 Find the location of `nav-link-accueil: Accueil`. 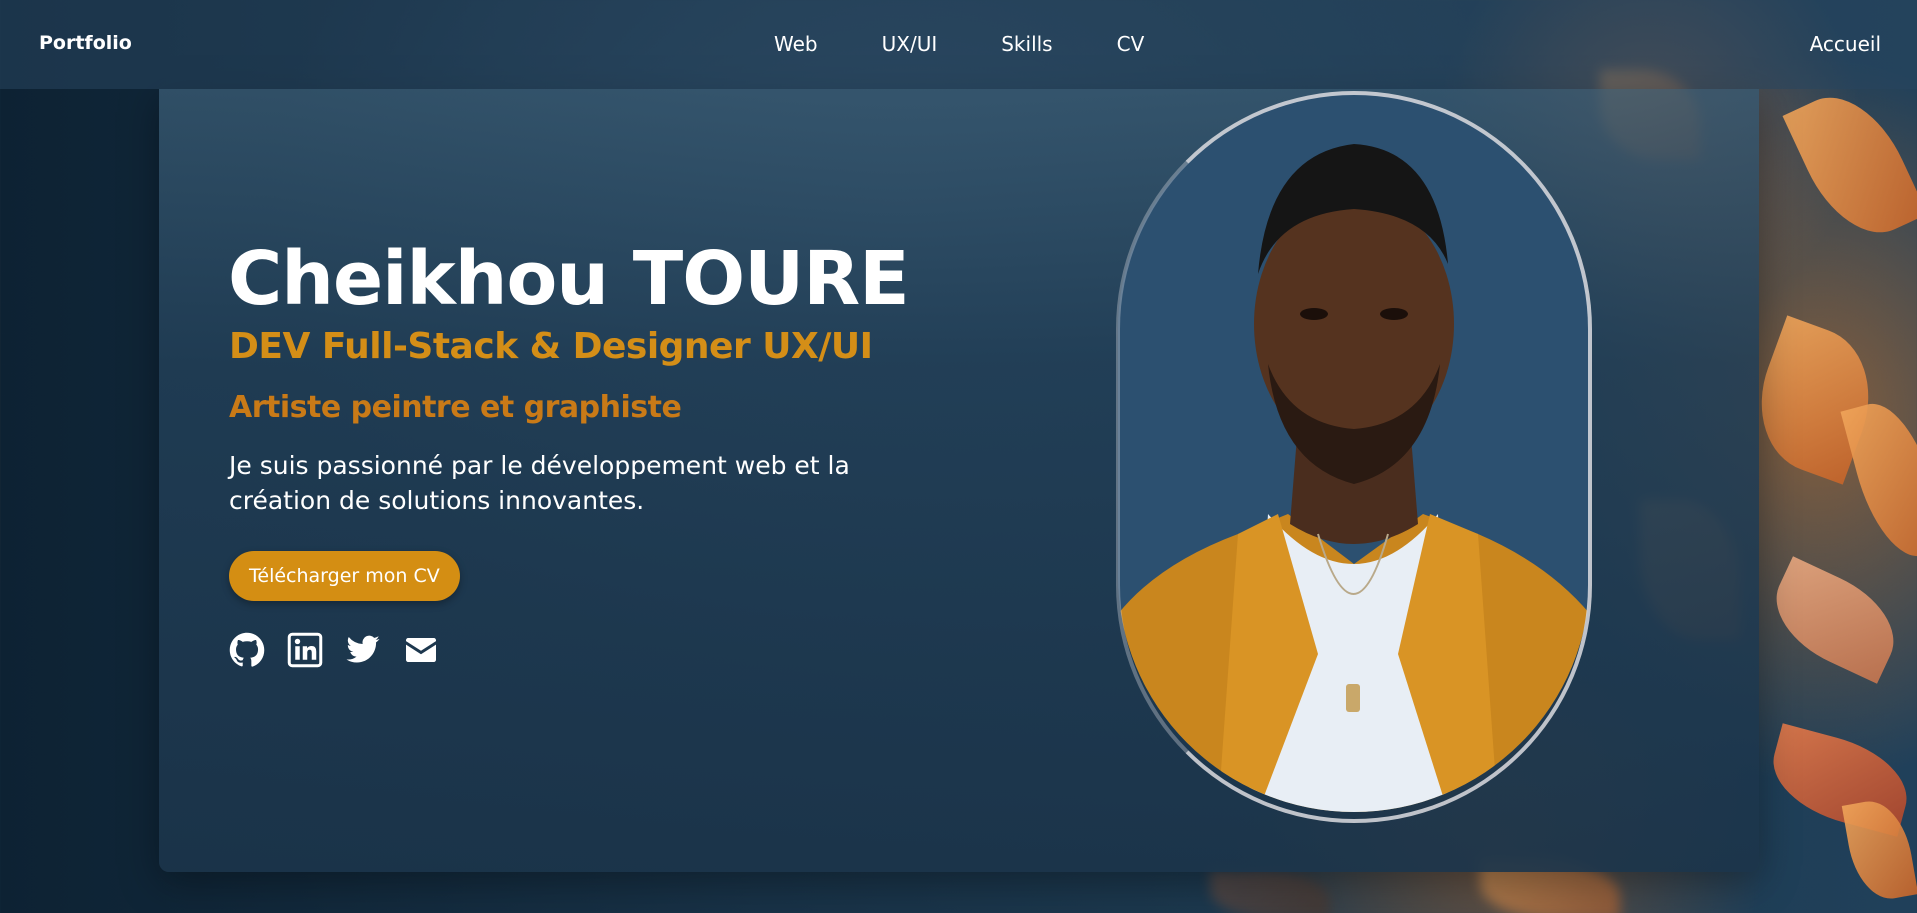

nav-link-accueil: Accueil is located at coordinates (1845, 44).